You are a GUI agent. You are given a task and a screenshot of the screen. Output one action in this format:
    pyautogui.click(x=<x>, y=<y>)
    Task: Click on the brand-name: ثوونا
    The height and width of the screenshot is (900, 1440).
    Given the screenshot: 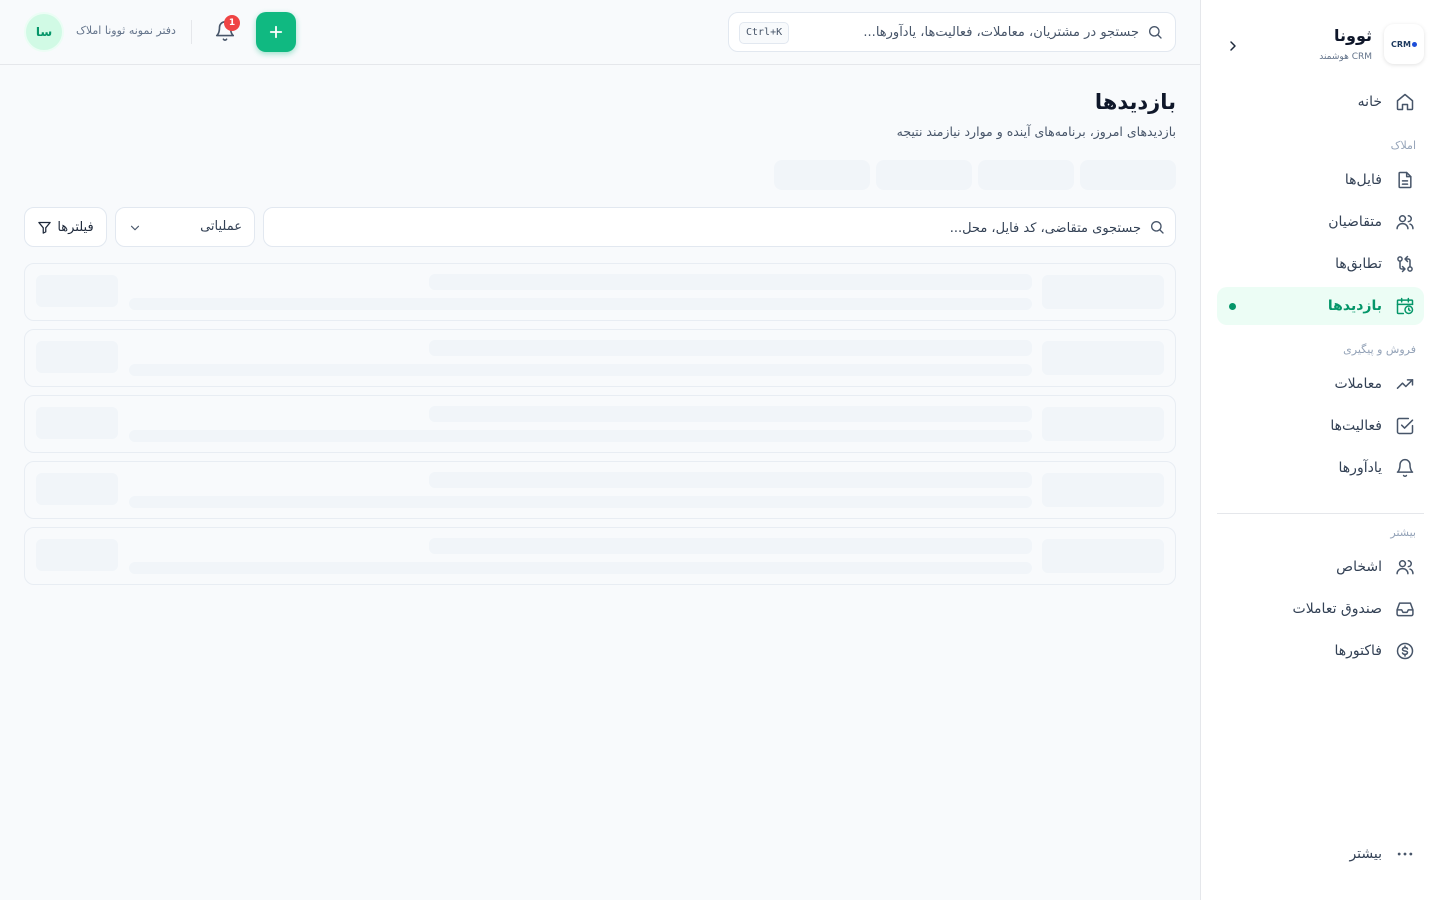 What is the action you would take?
    pyautogui.click(x=1353, y=35)
    